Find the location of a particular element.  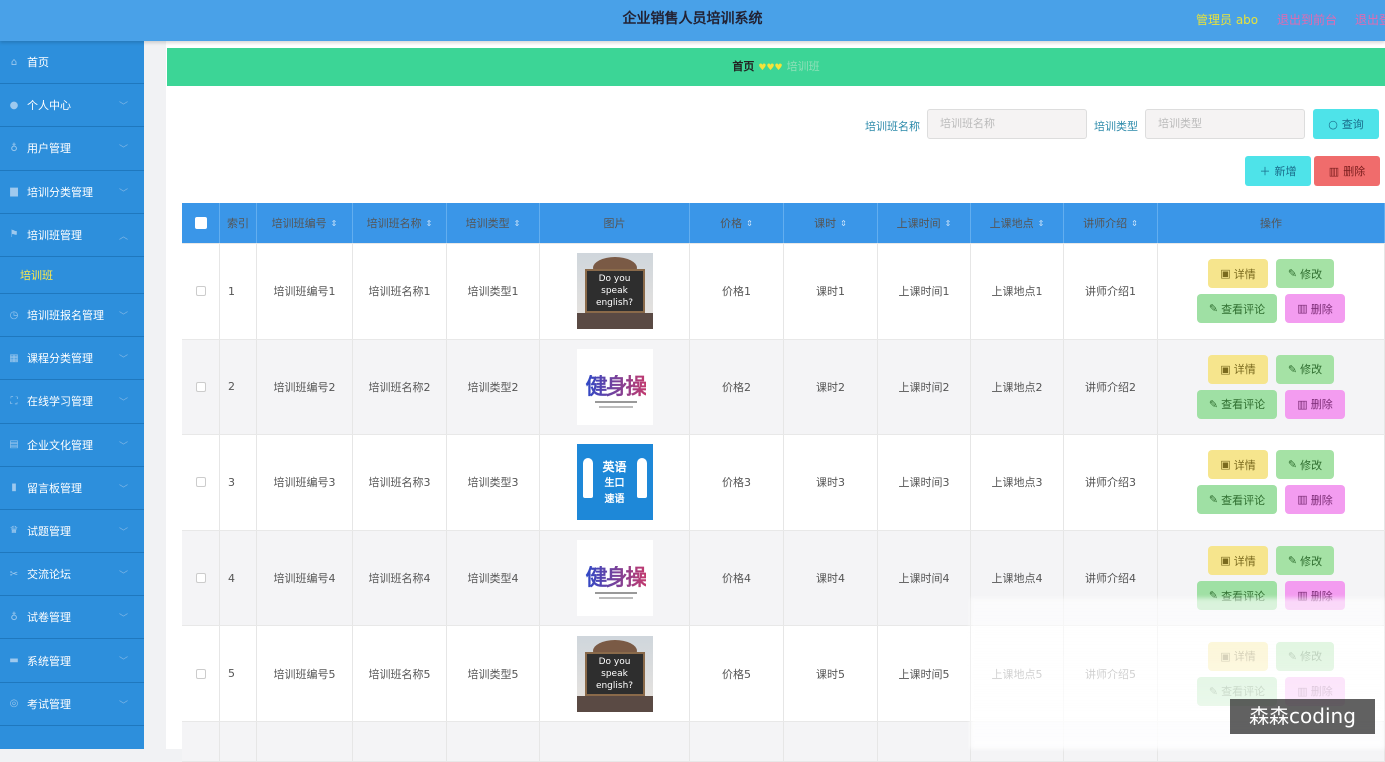

action-group: ▣详情 ✎修改 ✎查看评论 ▥删除 is located at coordinates (1271, 482).